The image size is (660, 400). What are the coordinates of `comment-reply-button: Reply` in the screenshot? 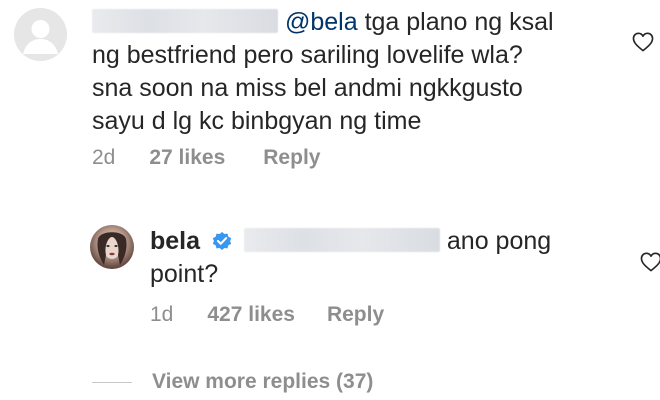 It's located at (291, 158).